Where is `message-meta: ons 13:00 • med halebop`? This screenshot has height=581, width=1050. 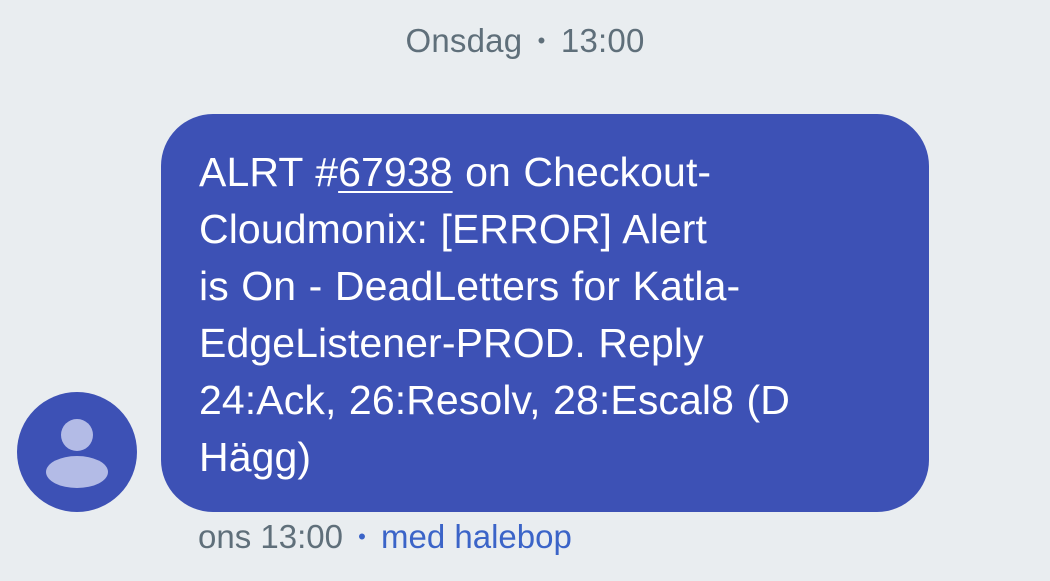 message-meta: ons 13:00 • med halebop is located at coordinates (385, 537).